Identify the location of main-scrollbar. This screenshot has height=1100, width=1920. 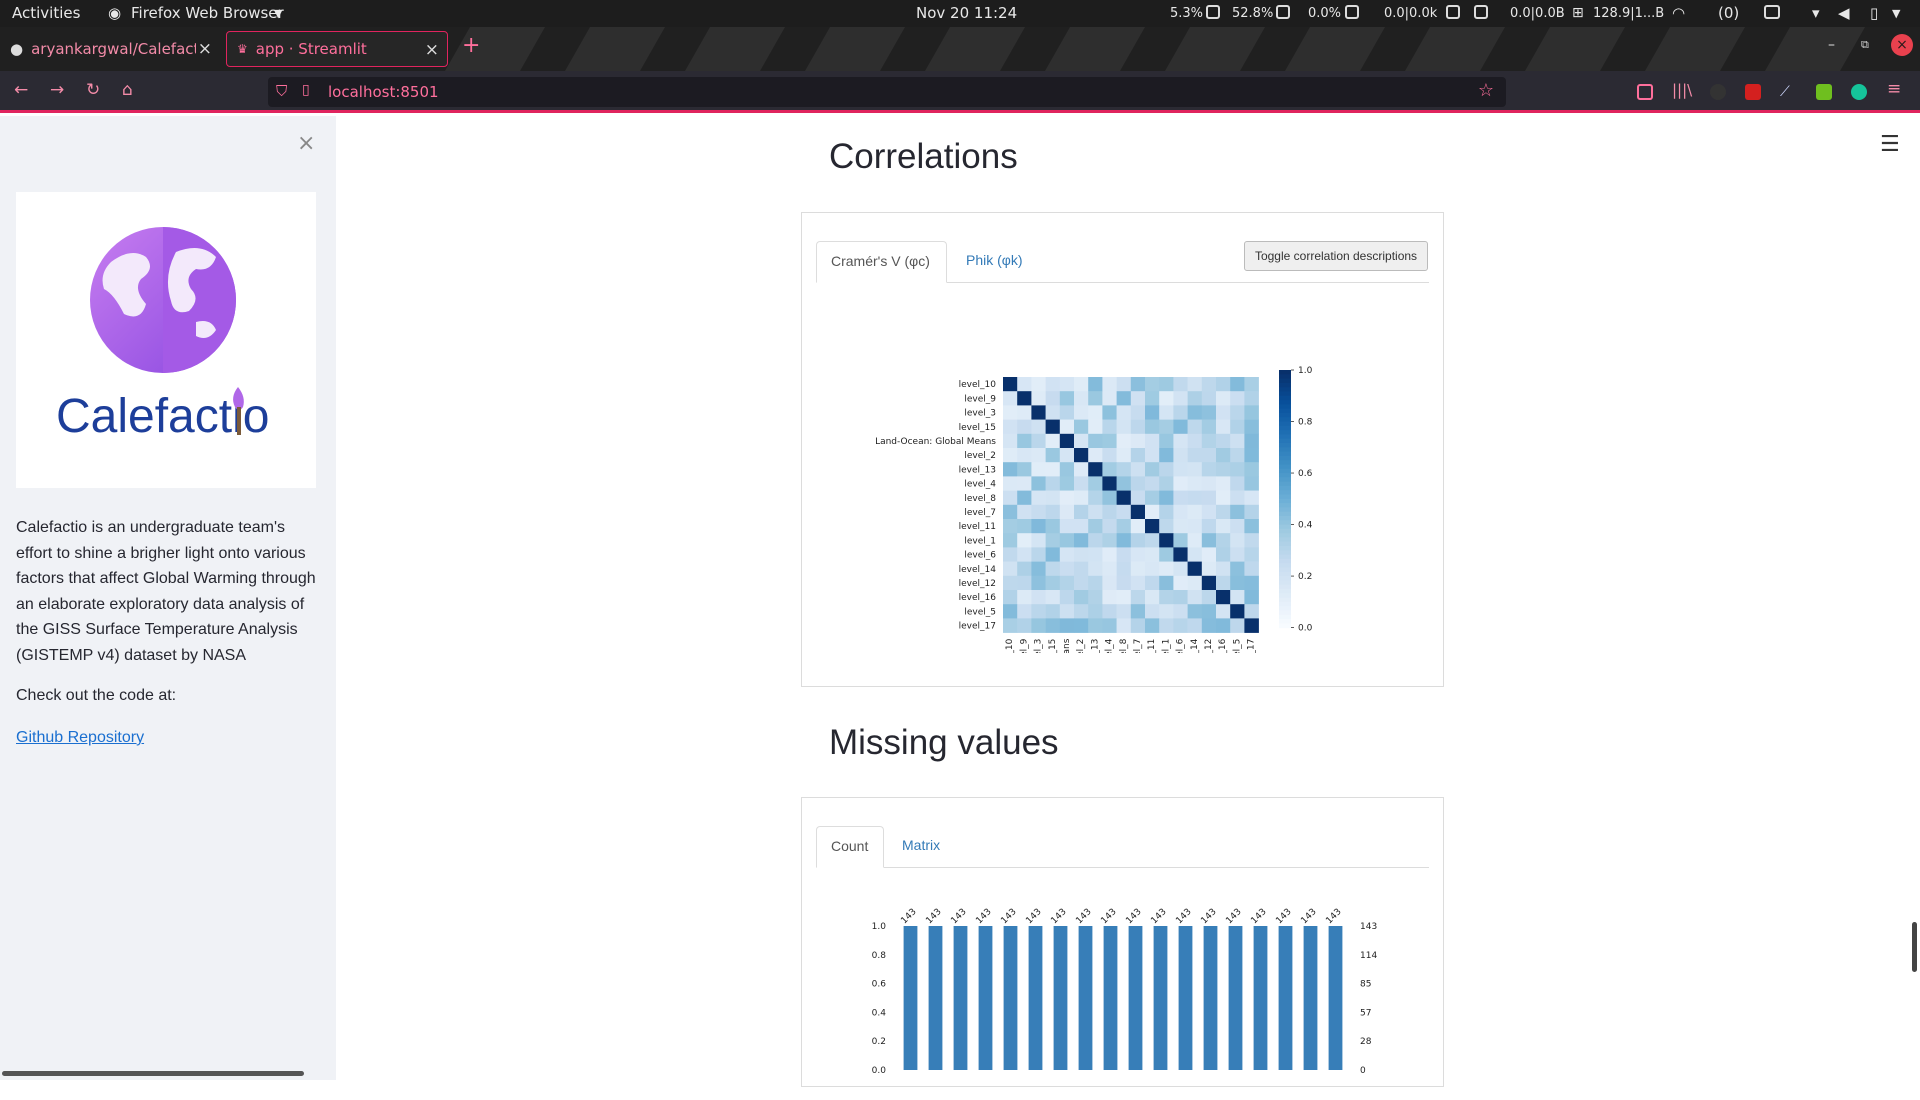
(1914, 947).